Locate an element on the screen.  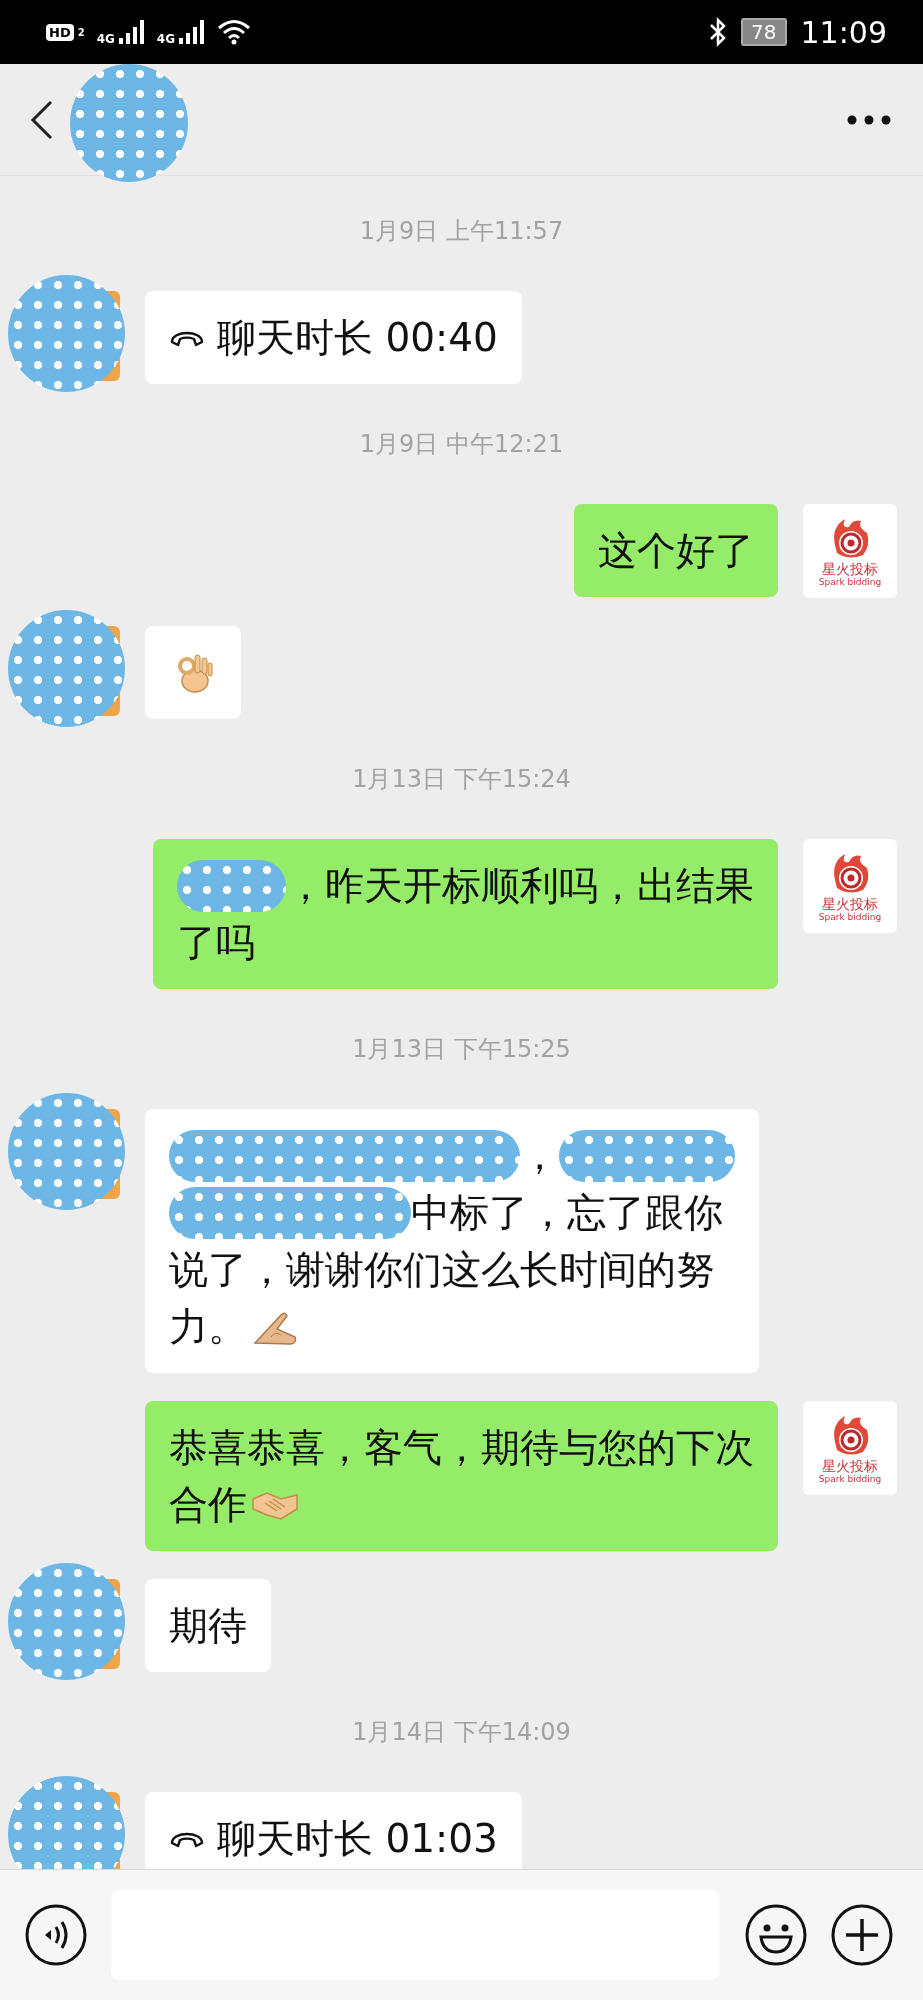
message-timestamp: 1月9日 上午11:57 is located at coordinates (461, 231).